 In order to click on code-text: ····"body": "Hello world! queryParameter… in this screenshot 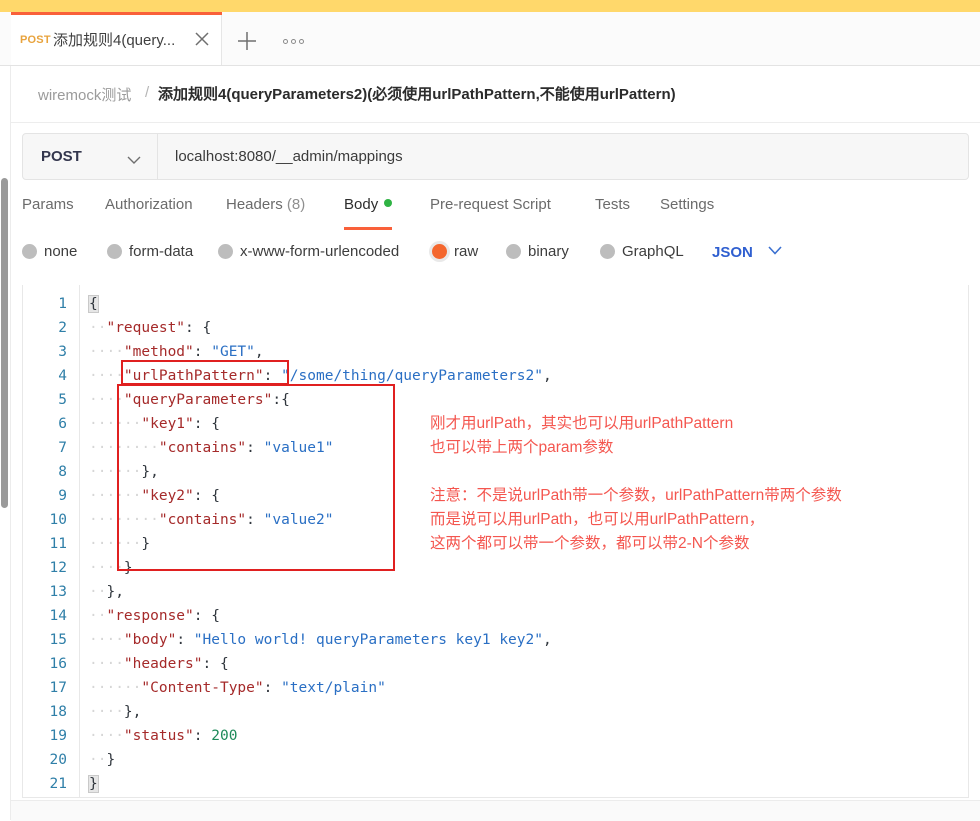, I will do `click(320, 640)`.